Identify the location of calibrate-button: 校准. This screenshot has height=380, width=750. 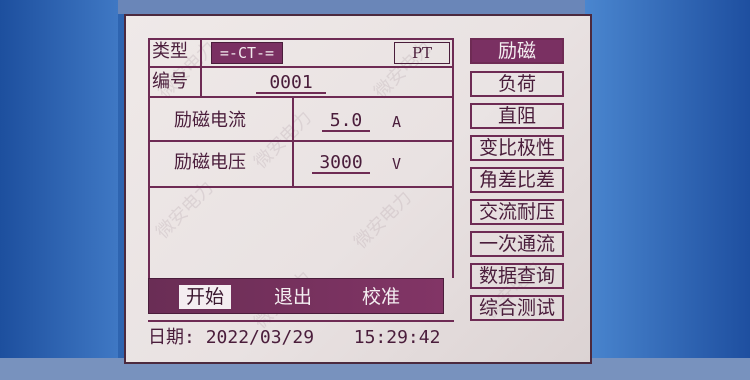
(381, 297).